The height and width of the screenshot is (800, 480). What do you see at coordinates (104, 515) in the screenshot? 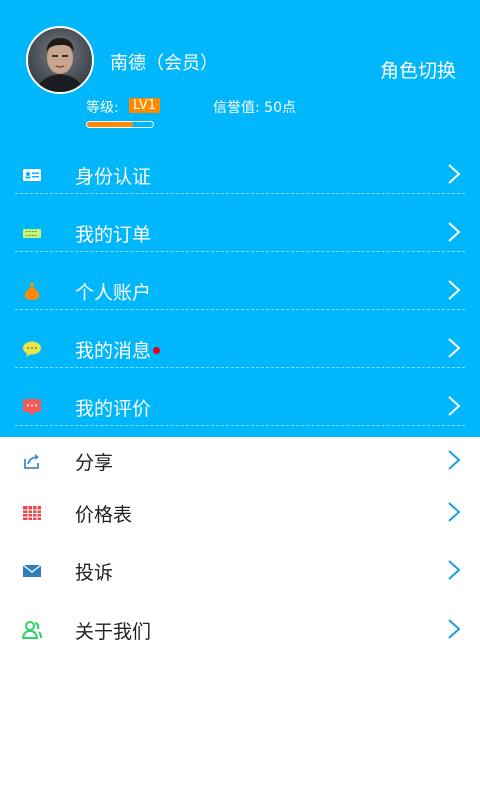
I see `menu-item-label: 价格表` at bounding box center [104, 515].